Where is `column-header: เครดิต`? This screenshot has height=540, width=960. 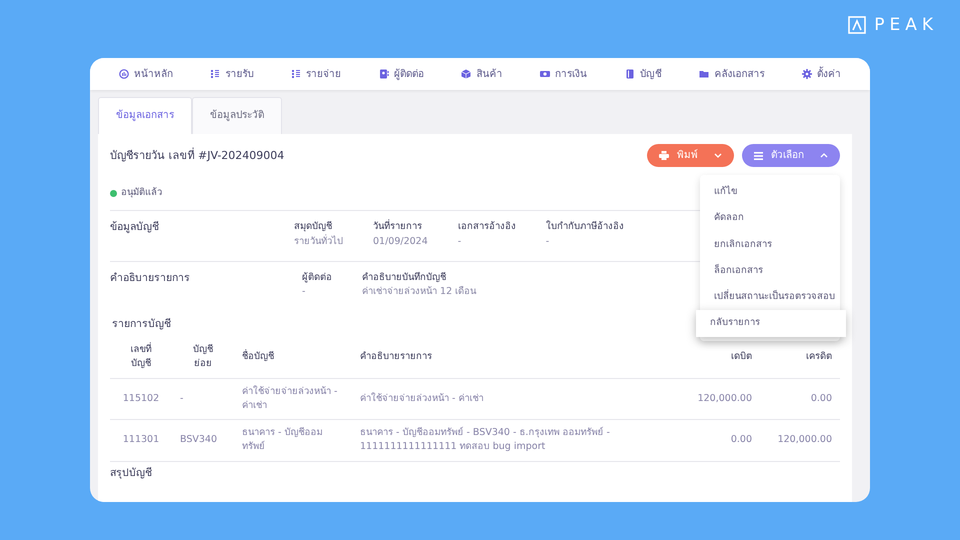 column-header: เครดิต is located at coordinates (800, 359).